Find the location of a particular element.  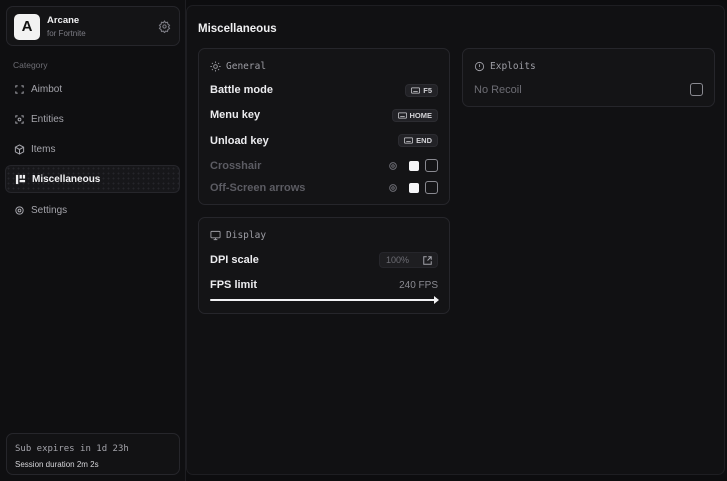

key-label: HOME is located at coordinates (421, 115).